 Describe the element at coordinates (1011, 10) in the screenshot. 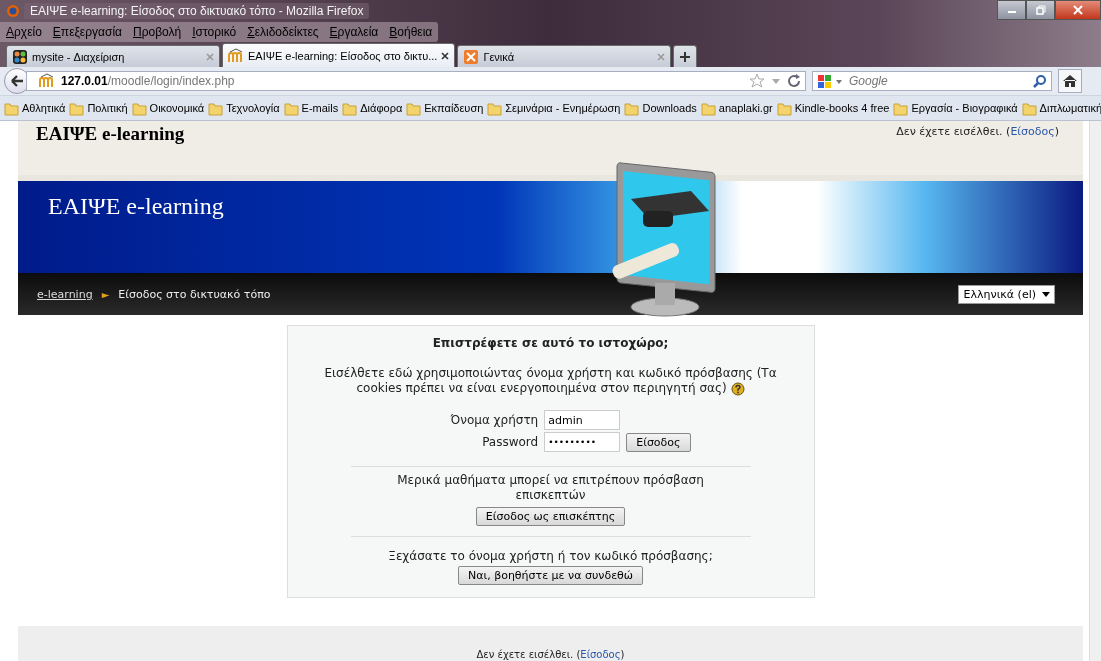

I see `minimize-button` at that location.